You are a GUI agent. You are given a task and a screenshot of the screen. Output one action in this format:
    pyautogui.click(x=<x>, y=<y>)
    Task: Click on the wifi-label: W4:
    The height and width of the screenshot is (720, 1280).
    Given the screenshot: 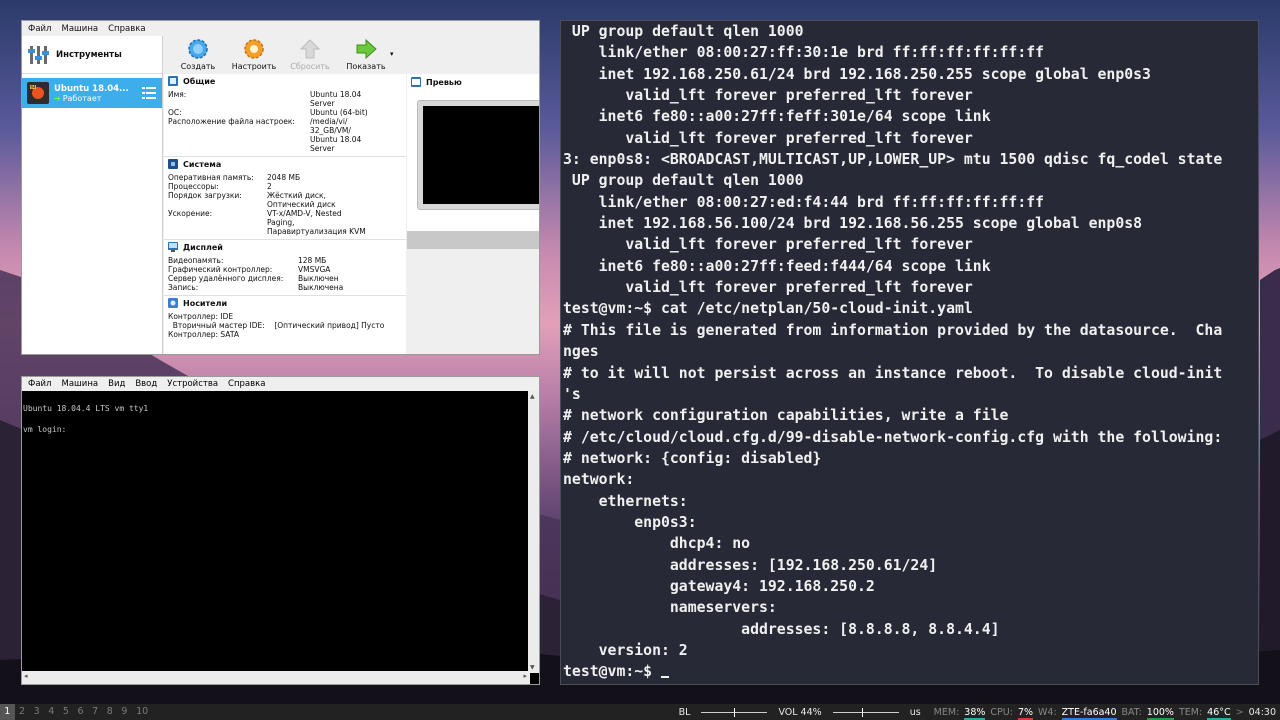 What is the action you would take?
    pyautogui.click(x=1047, y=712)
    